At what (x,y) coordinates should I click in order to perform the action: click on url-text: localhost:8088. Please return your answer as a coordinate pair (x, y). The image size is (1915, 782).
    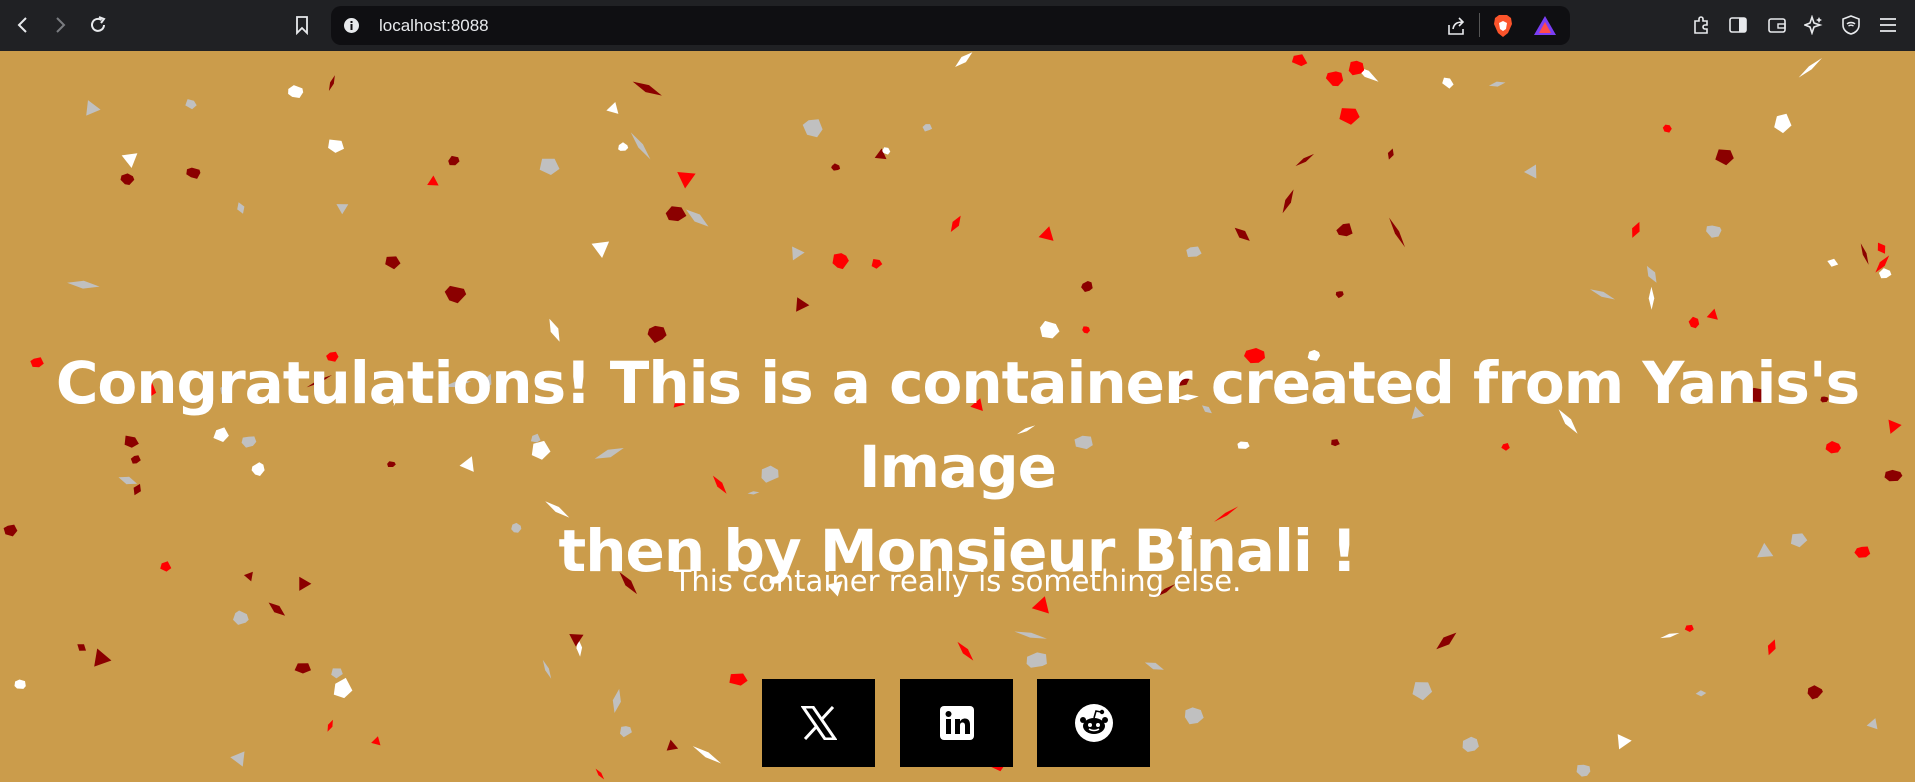
    Looking at the image, I should click on (434, 25).